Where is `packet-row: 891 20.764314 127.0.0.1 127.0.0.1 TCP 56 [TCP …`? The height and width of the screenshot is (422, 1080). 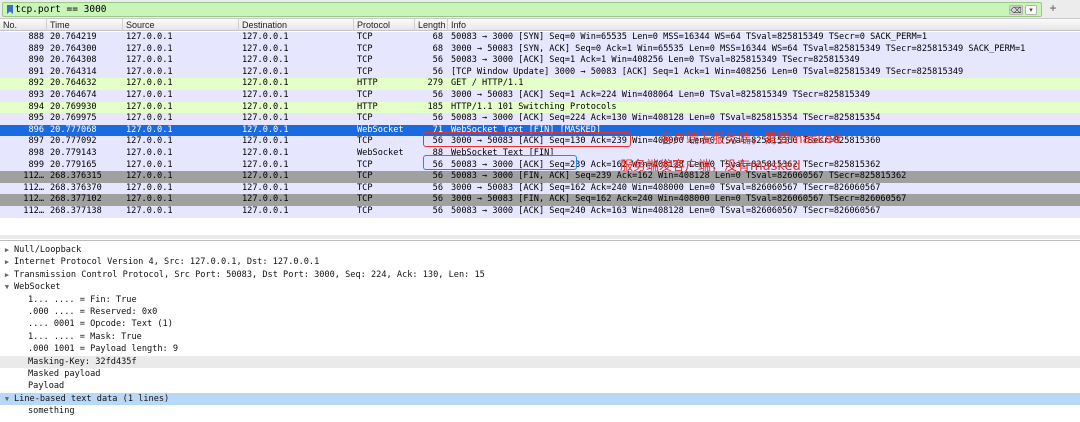
packet-row: 891 20.764314 127.0.0.1 127.0.0.1 TCP 56 [TCP … is located at coordinates (540, 72).